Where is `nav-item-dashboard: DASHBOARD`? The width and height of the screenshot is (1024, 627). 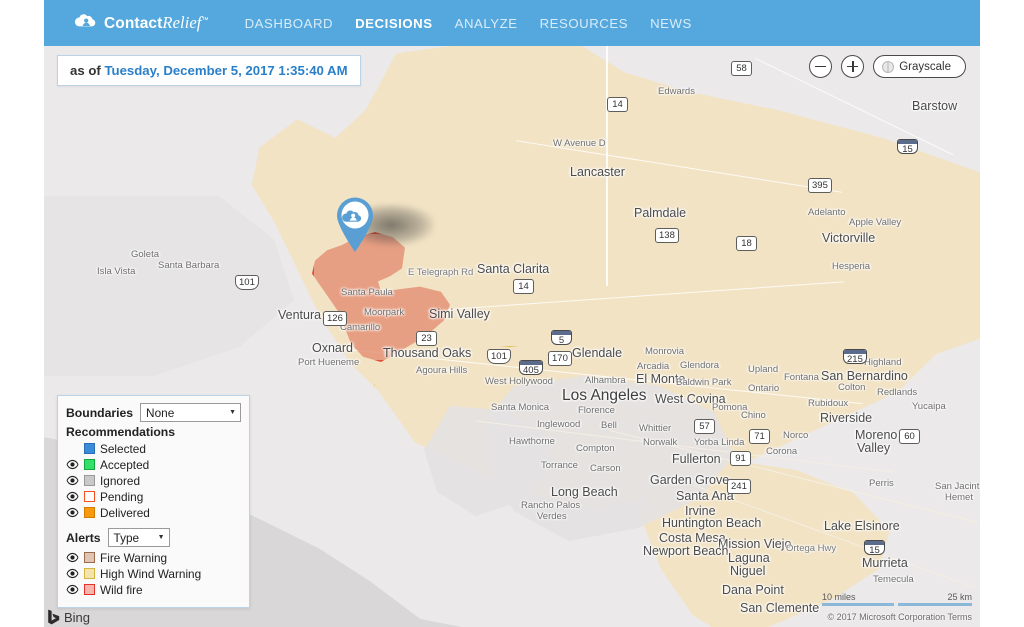 nav-item-dashboard: DASHBOARD is located at coordinates (289, 23).